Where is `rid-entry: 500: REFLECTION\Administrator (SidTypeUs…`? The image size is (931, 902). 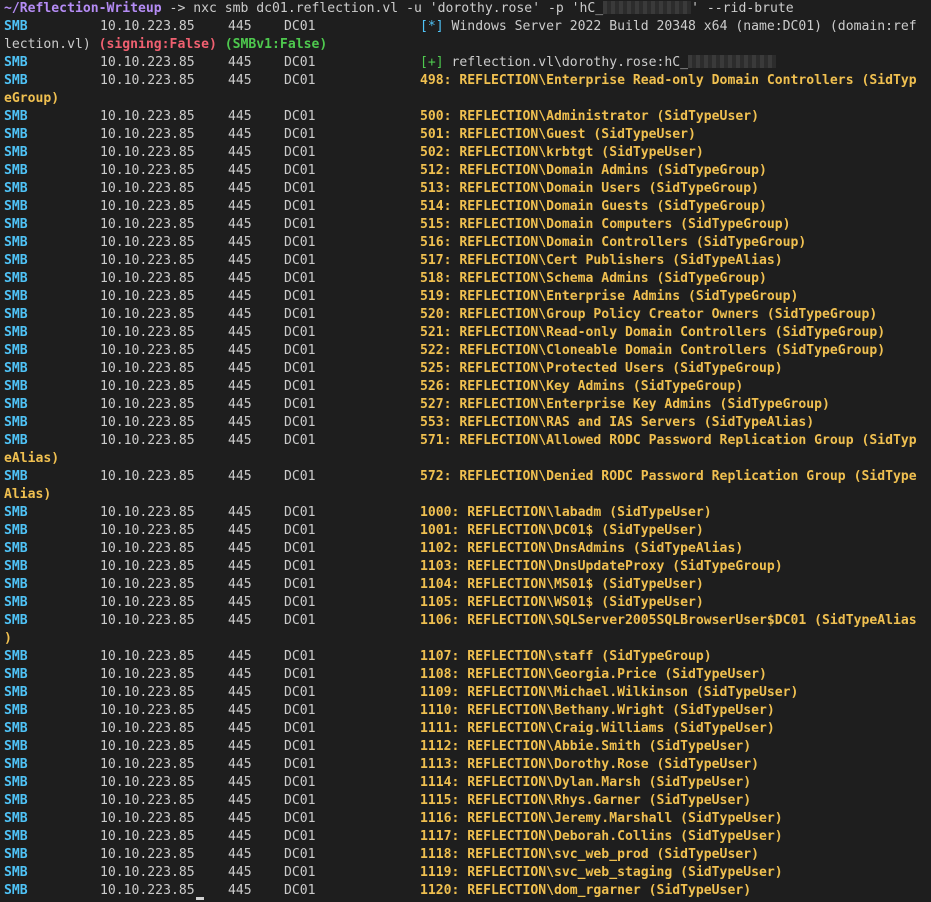
rid-entry: 500: REFLECTION\Administrator (SidTypeUs… is located at coordinates (589, 116).